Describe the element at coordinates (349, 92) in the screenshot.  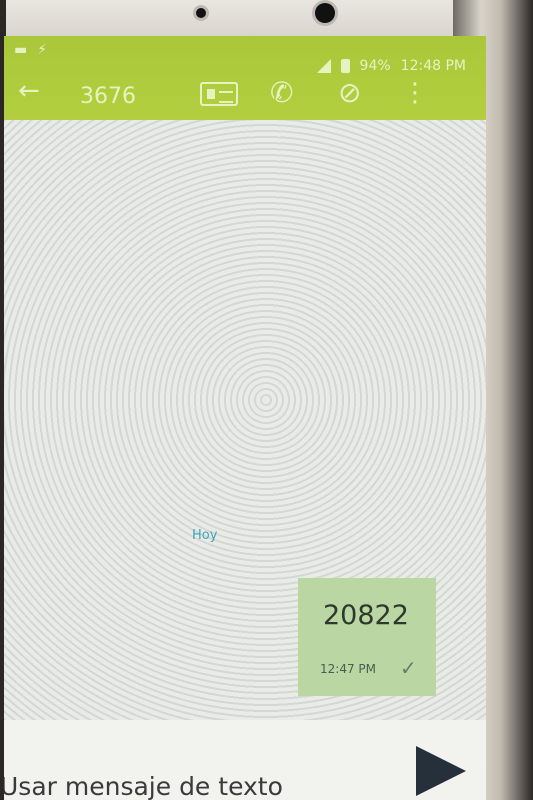
I see `paperclip-icon: ⊘` at that location.